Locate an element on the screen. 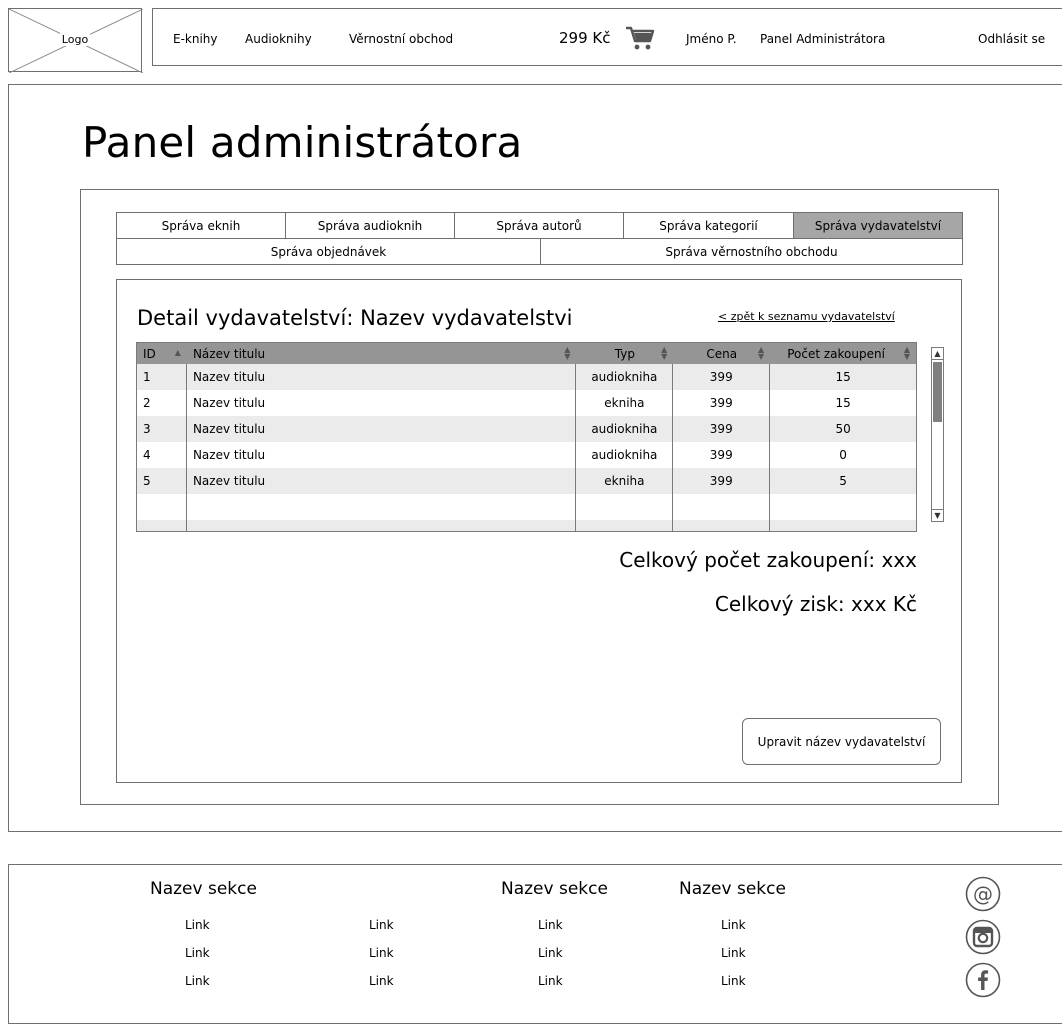 This screenshot has width=1062, height=1024. user-name: Jméno P. is located at coordinates (711, 39).